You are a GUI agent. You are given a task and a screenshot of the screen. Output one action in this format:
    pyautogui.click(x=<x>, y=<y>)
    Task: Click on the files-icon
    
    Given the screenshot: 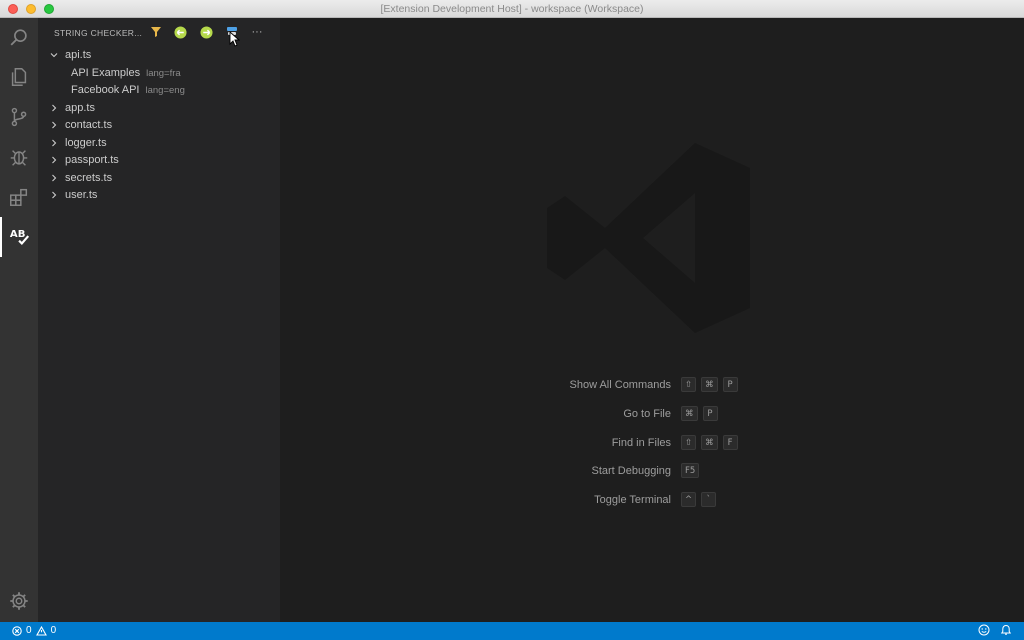 What is the action you would take?
    pyautogui.click(x=19, y=77)
    